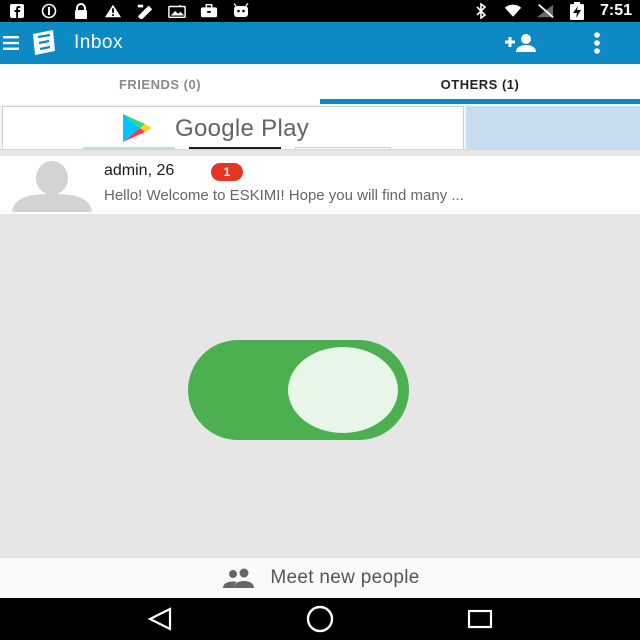 This screenshot has width=640, height=640. What do you see at coordinates (129, 11) in the screenshot?
I see `status-notifications` at bounding box center [129, 11].